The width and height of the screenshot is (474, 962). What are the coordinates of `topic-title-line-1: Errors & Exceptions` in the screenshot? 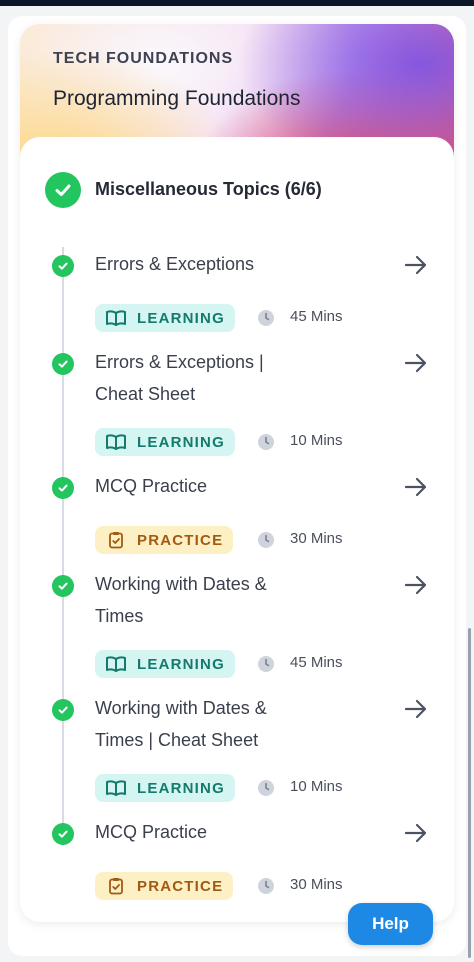 It's located at (175, 264).